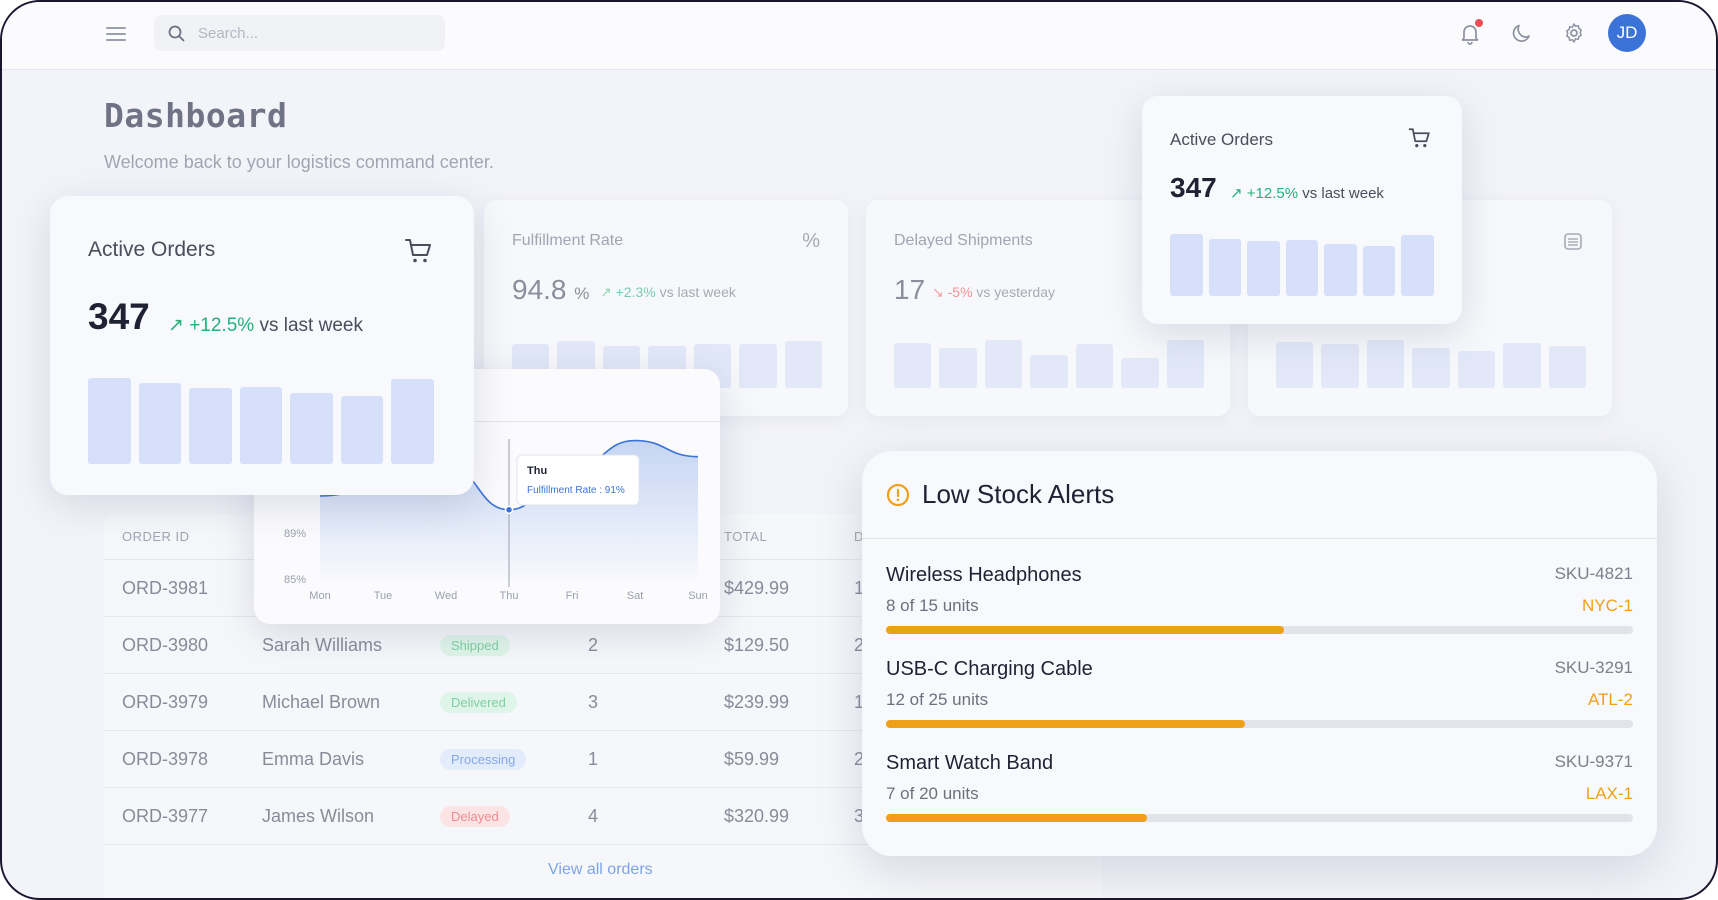 The image size is (1718, 900). Describe the element at coordinates (568, 240) in the screenshot. I see `stat-card-title: Fulfillment Rate` at that location.